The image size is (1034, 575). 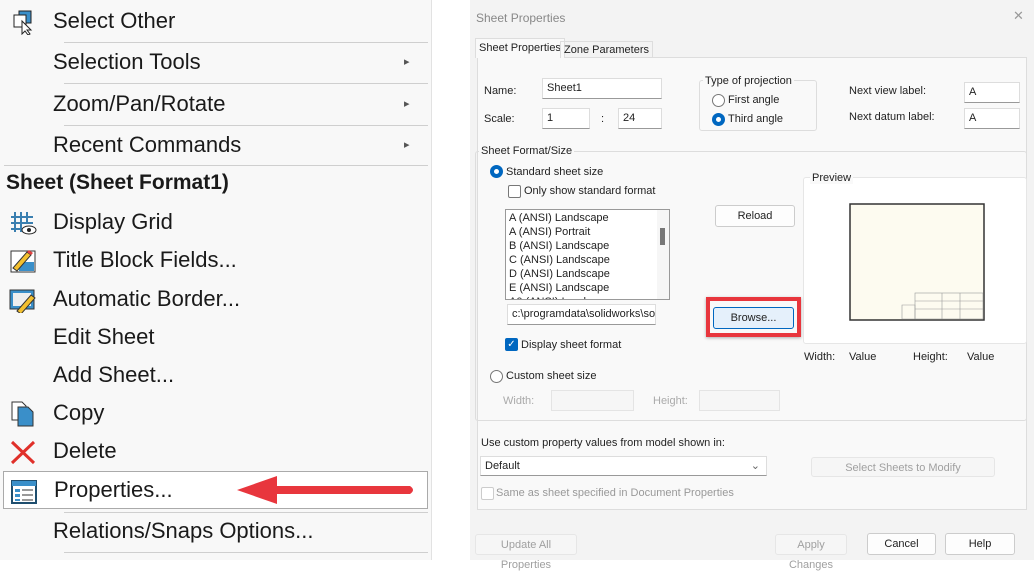 What do you see at coordinates (903, 467) in the screenshot?
I see `select-sheets-button: Select Sheets to Modify` at bounding box center [903, 467].